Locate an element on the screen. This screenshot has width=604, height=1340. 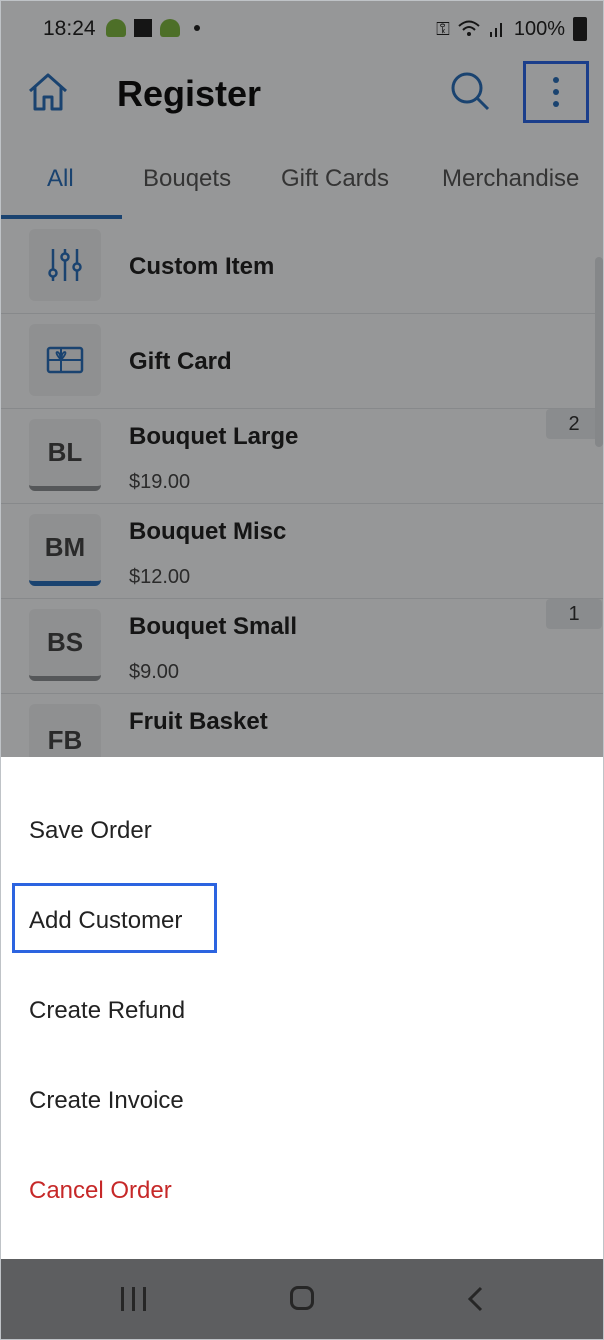
system-navigation-bar is located at coordinates (302, 1299).